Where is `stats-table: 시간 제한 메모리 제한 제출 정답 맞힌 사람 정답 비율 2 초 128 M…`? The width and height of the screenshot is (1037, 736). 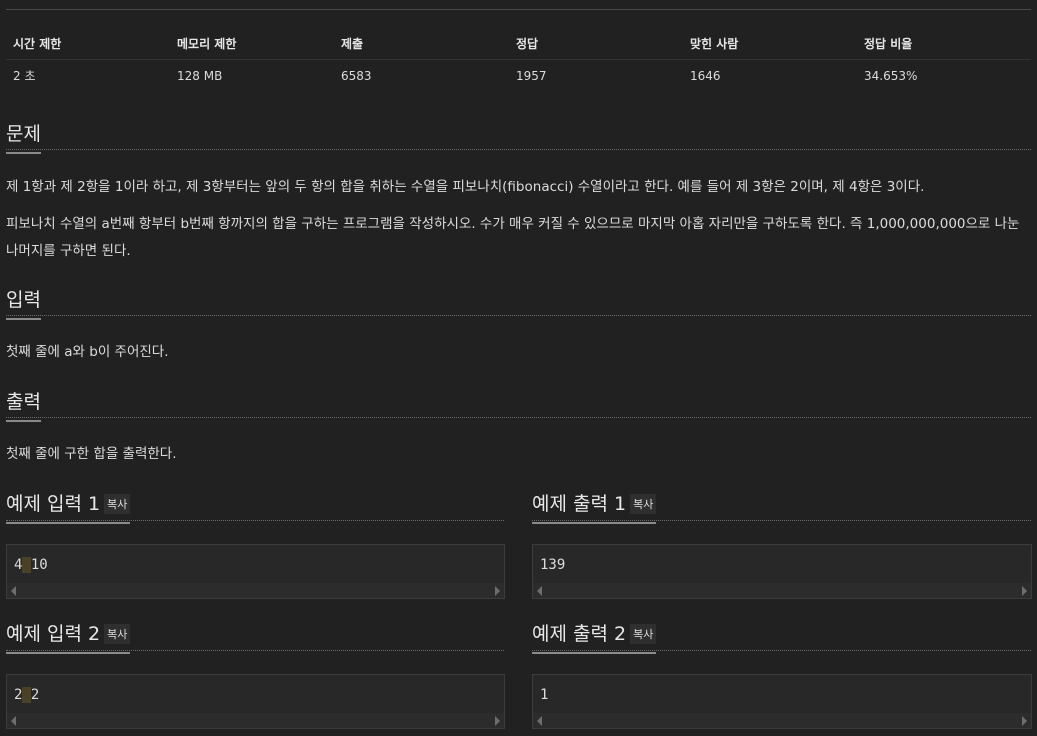 stats-table: 시간 제한 메모리 제한 제출 정답 맞힌 사람 정답 비율 2 초 128 M… is located at coordinates (518, 59).